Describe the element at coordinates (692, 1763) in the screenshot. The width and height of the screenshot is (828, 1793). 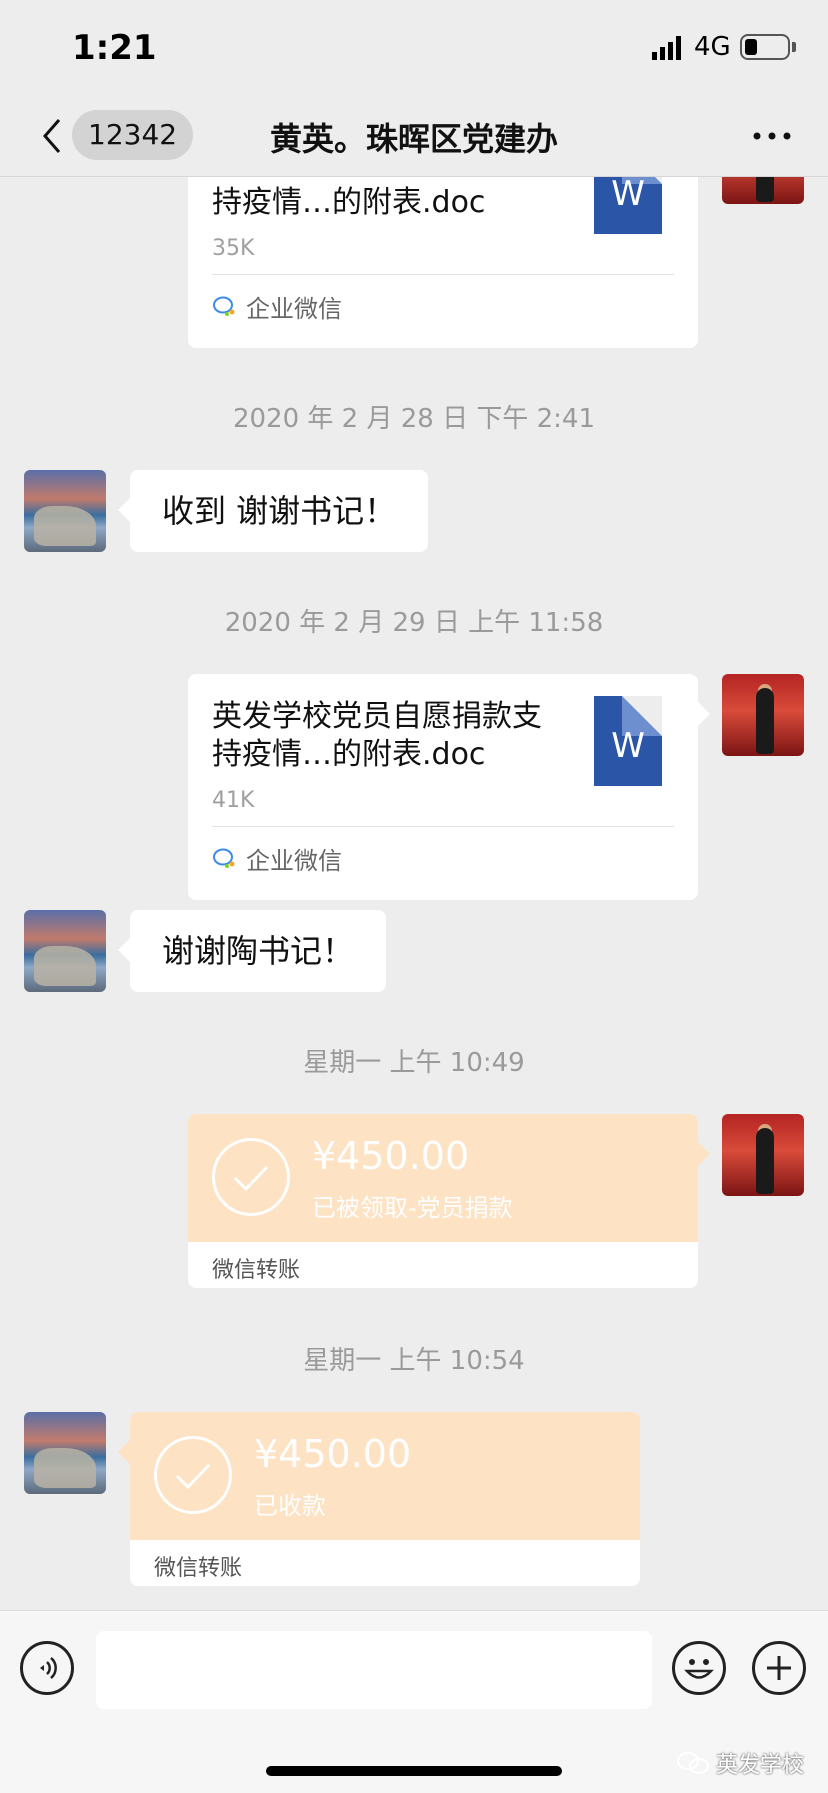
I see `wechat-logo-icon` at that location.